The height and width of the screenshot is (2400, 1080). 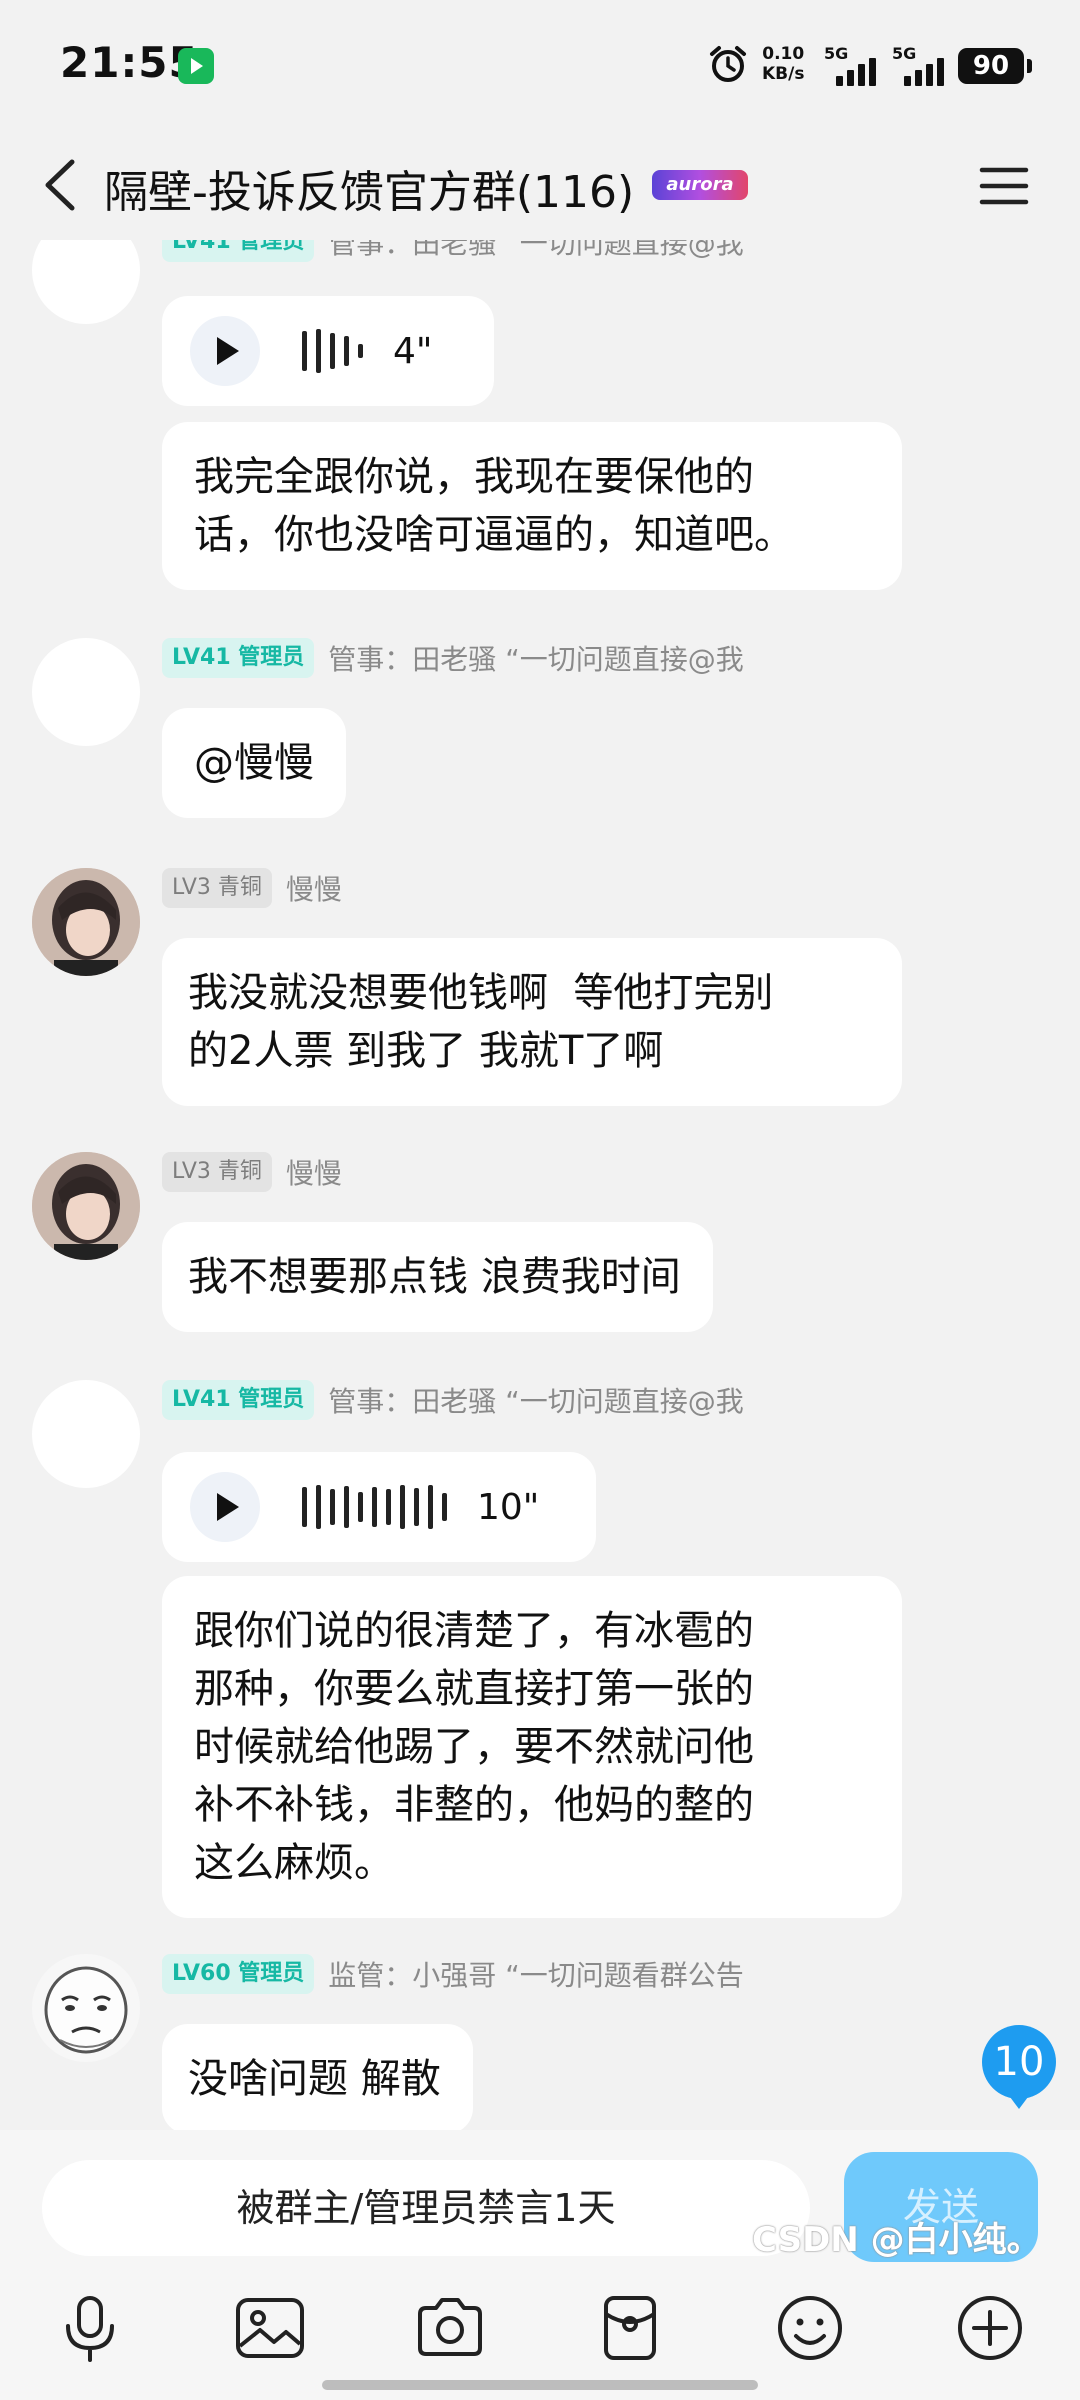 I want to click on plus-icon, so click(x=990, y=2328).